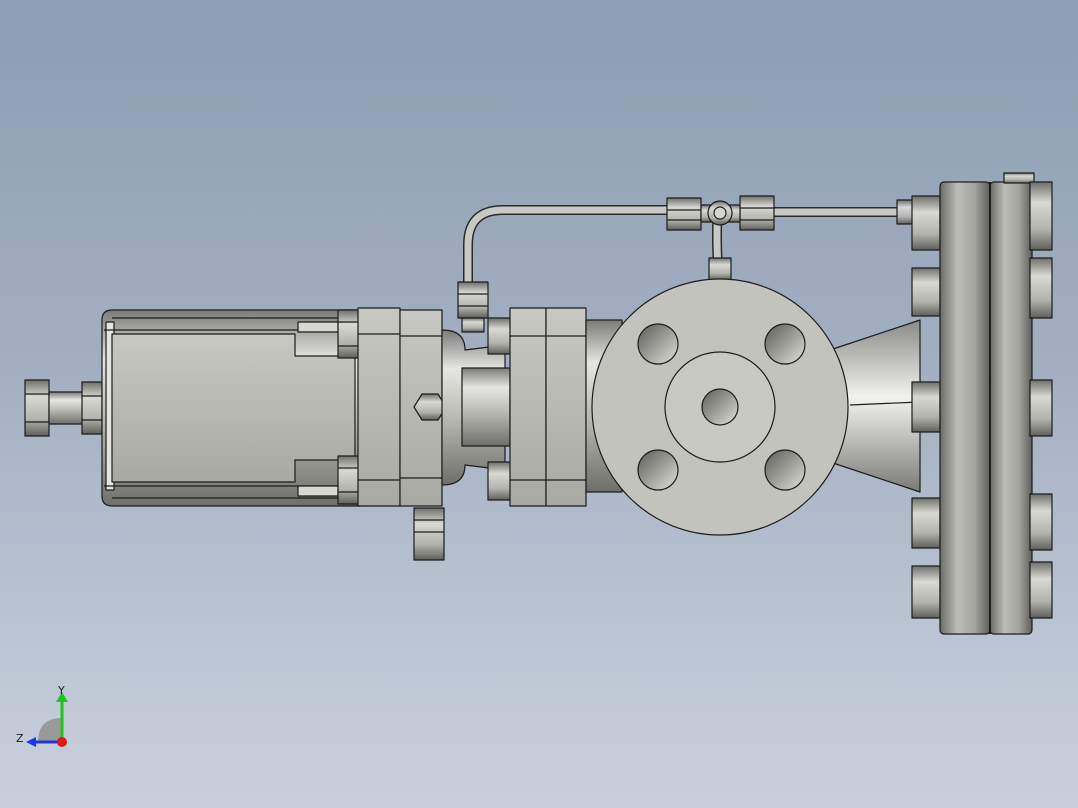 The height and width of the screenshot is (808, 1078). Describe the element at coordinates (233, 408) in the screenshot. I see `spring-cage` at that location.